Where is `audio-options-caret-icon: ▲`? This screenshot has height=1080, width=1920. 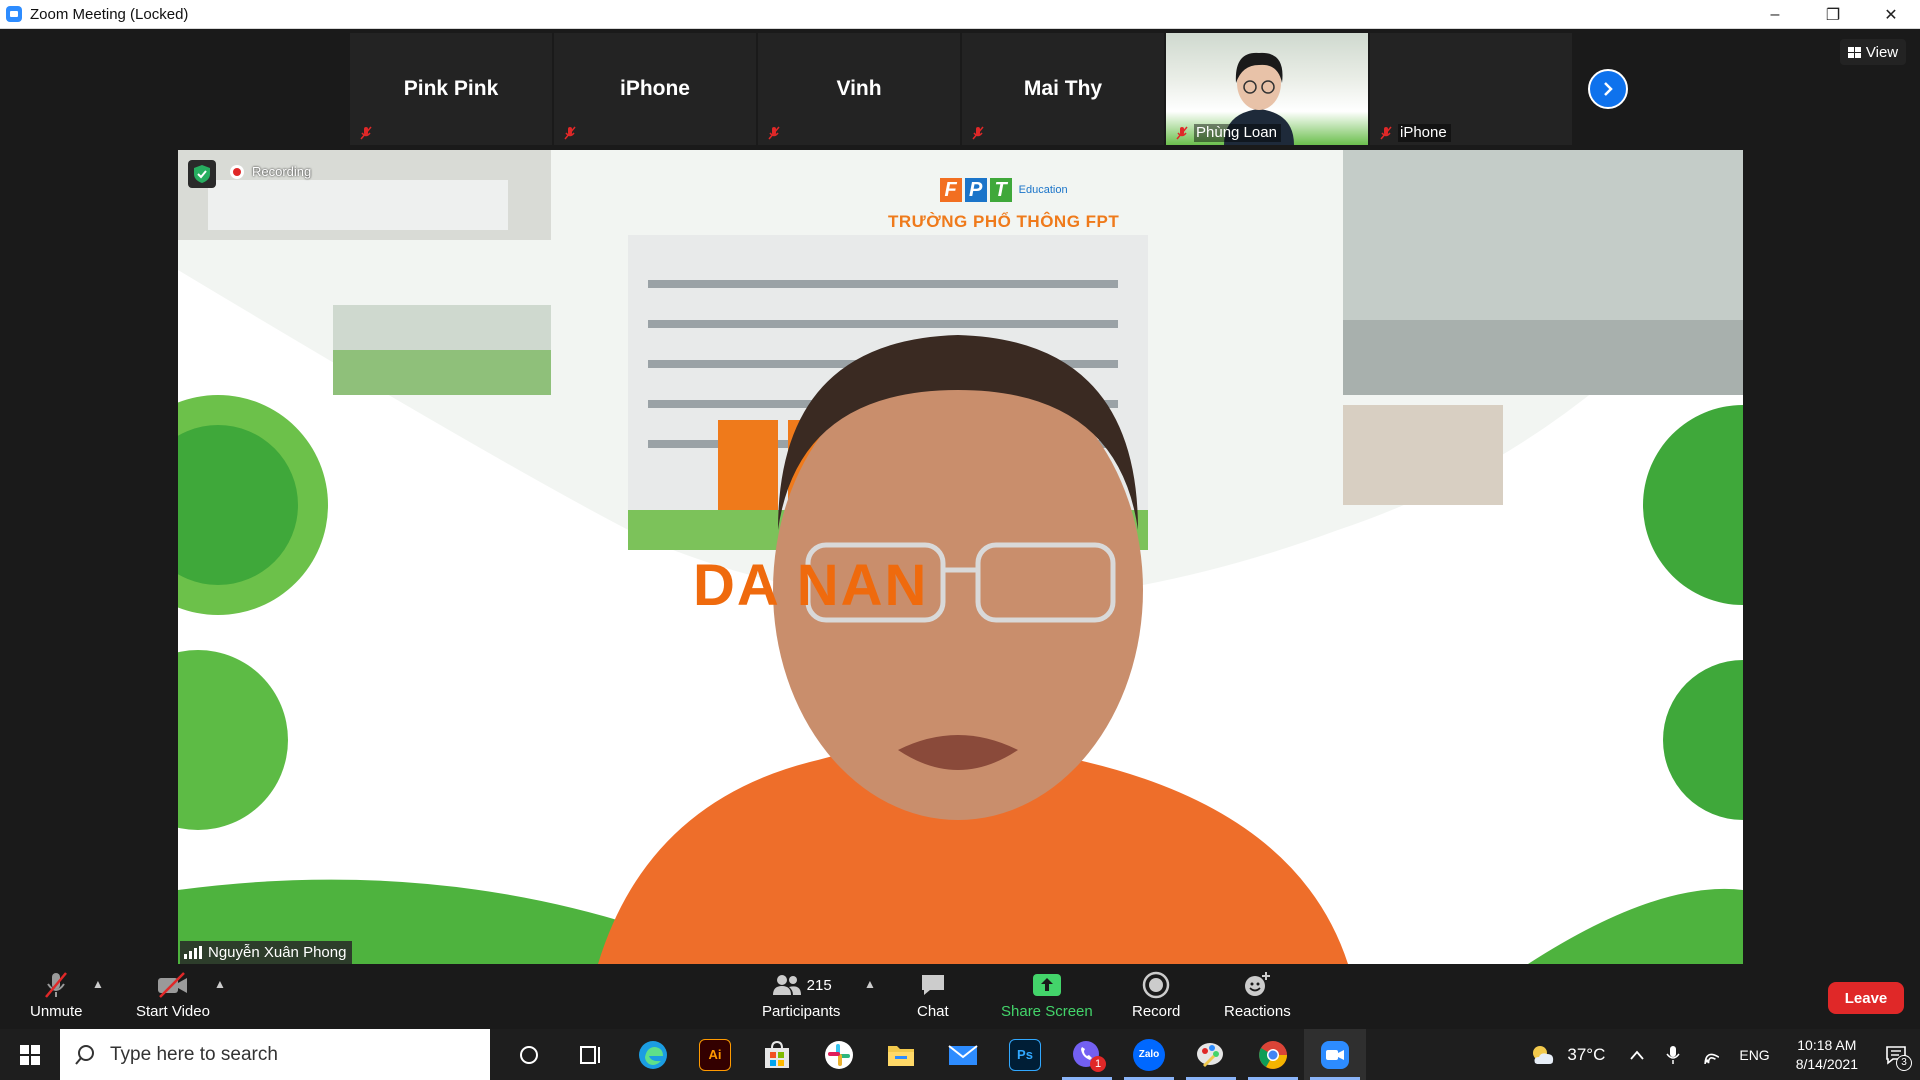
audio-options-caret-icon: ▲ is located at coordinates (98, 984).